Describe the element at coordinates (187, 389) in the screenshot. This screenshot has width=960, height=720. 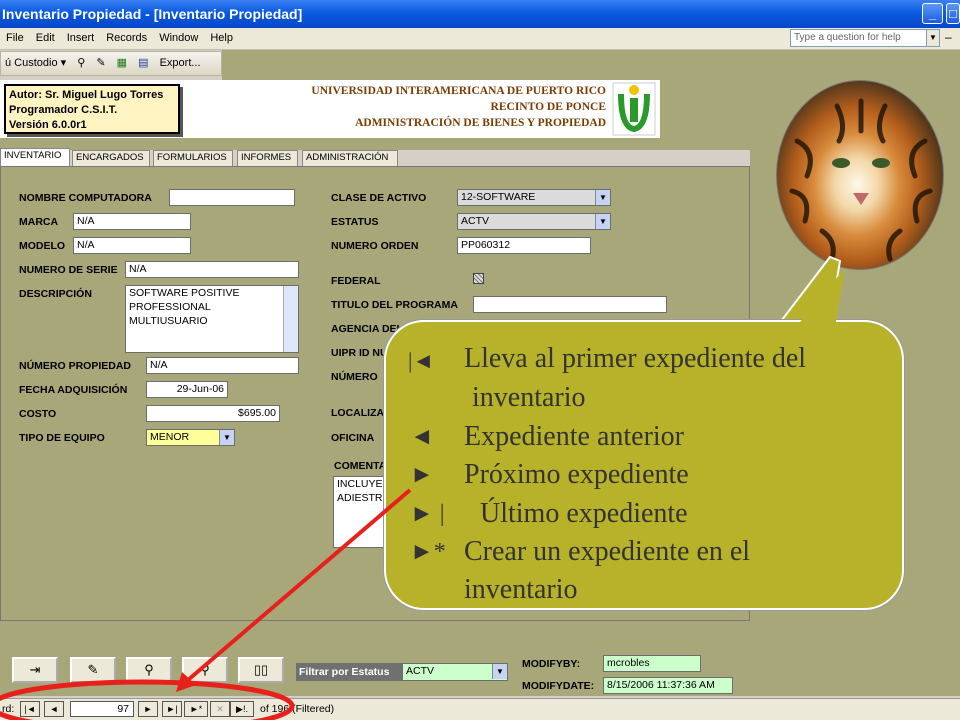
I see `fecha-adquisicion-field: 29-Jun-06` at that location.